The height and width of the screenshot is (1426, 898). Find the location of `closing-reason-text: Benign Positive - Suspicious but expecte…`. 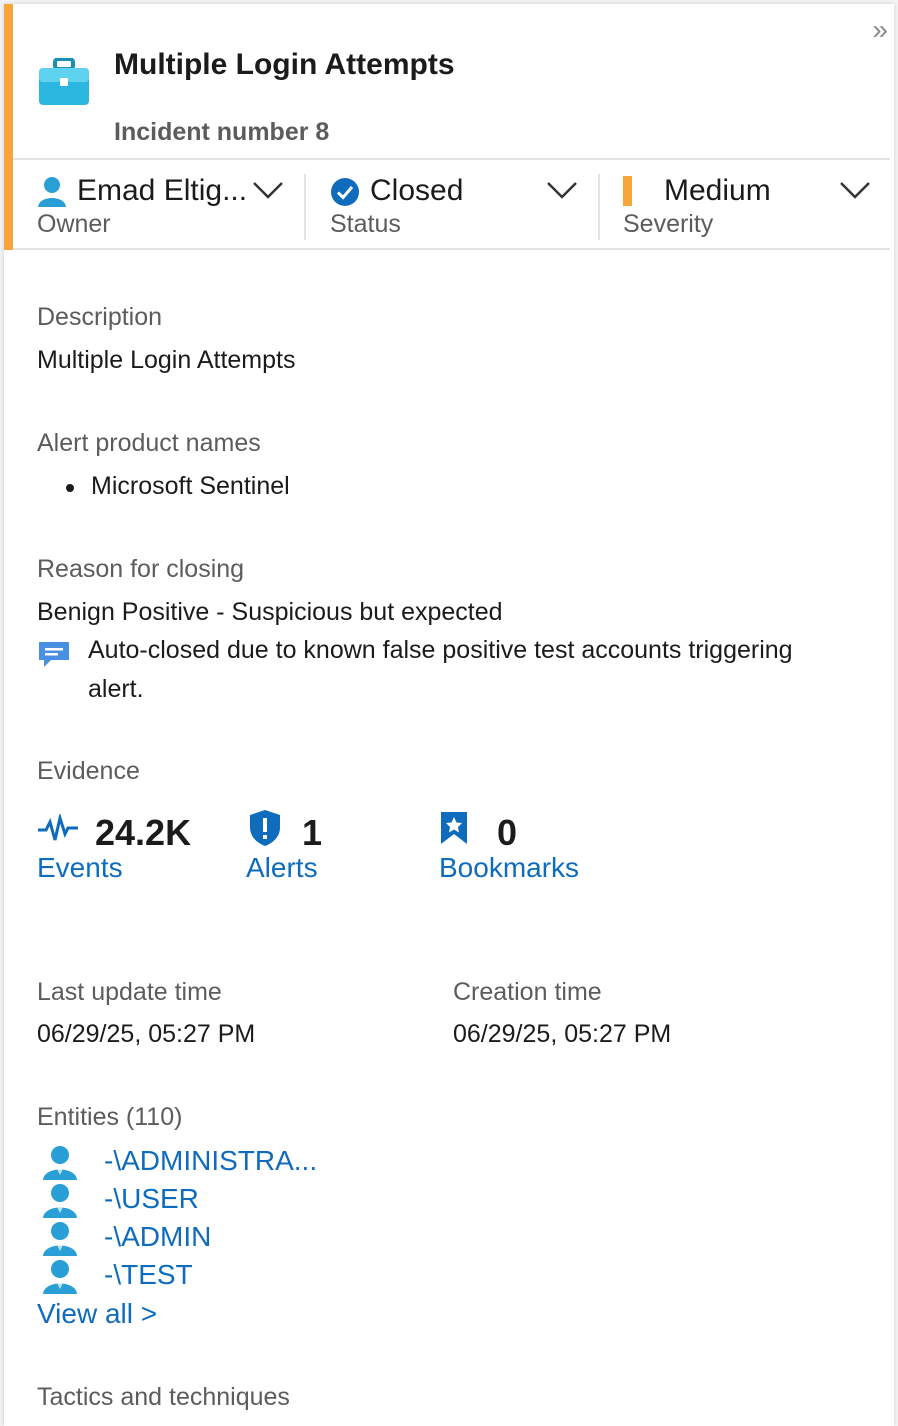

closing-reason-text: Benign Positive - Suspicious but expecte… is located at coordinates (270, 612).